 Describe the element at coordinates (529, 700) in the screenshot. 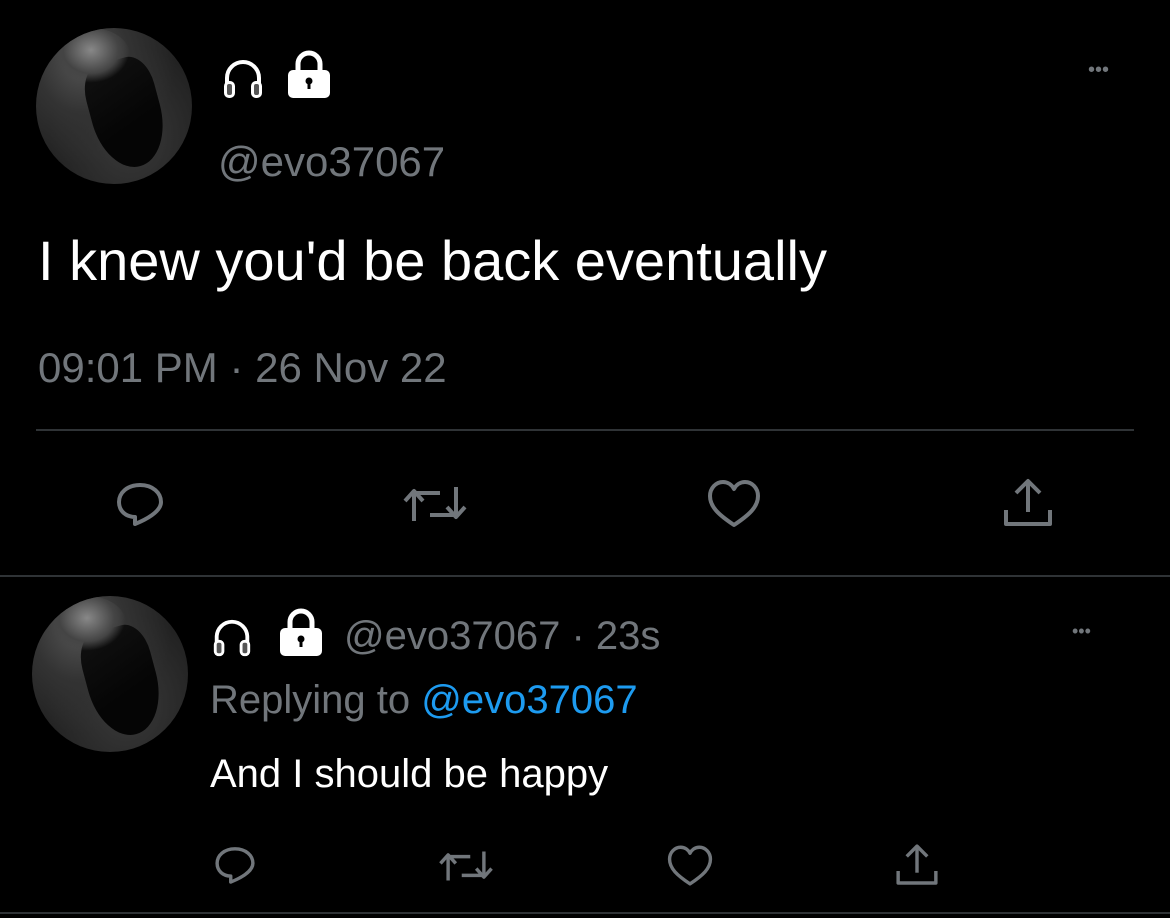

I see `replying-handle-link: @evo37067` at that location.